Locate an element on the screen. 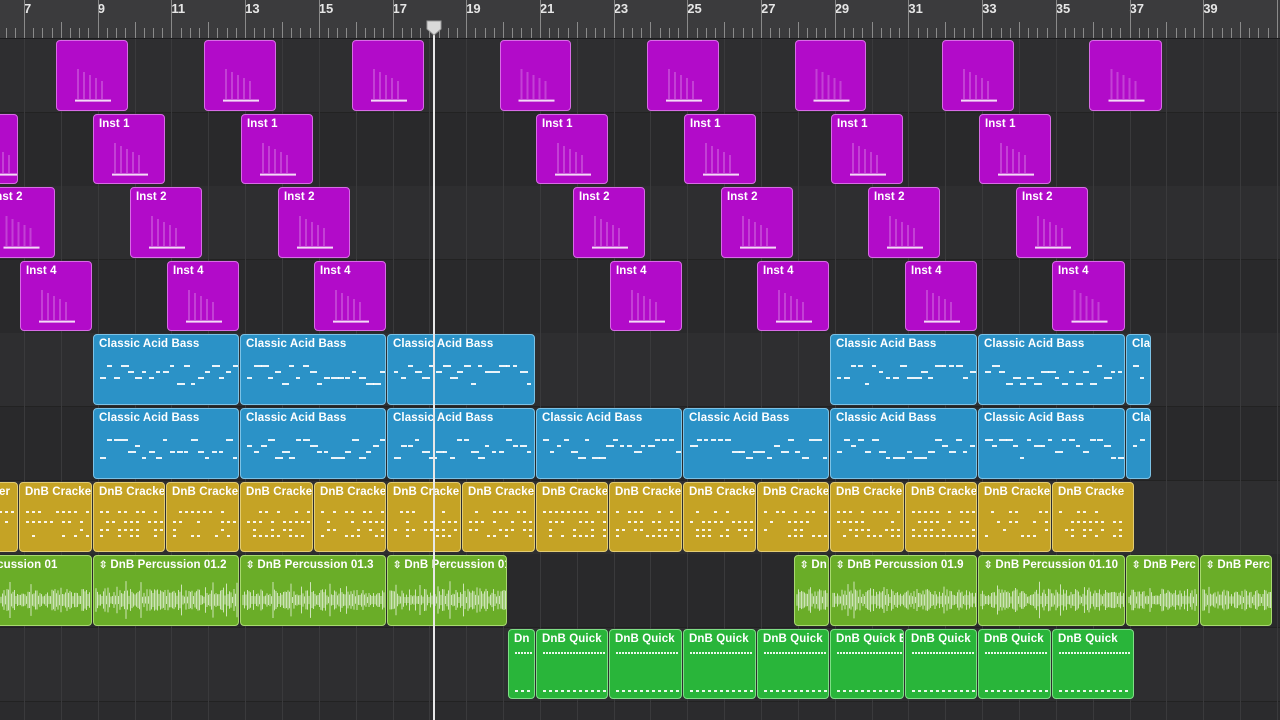 The height and width of the screenshot is (720, 1280). midi-region: Dn is located at coordinates (521, 664).